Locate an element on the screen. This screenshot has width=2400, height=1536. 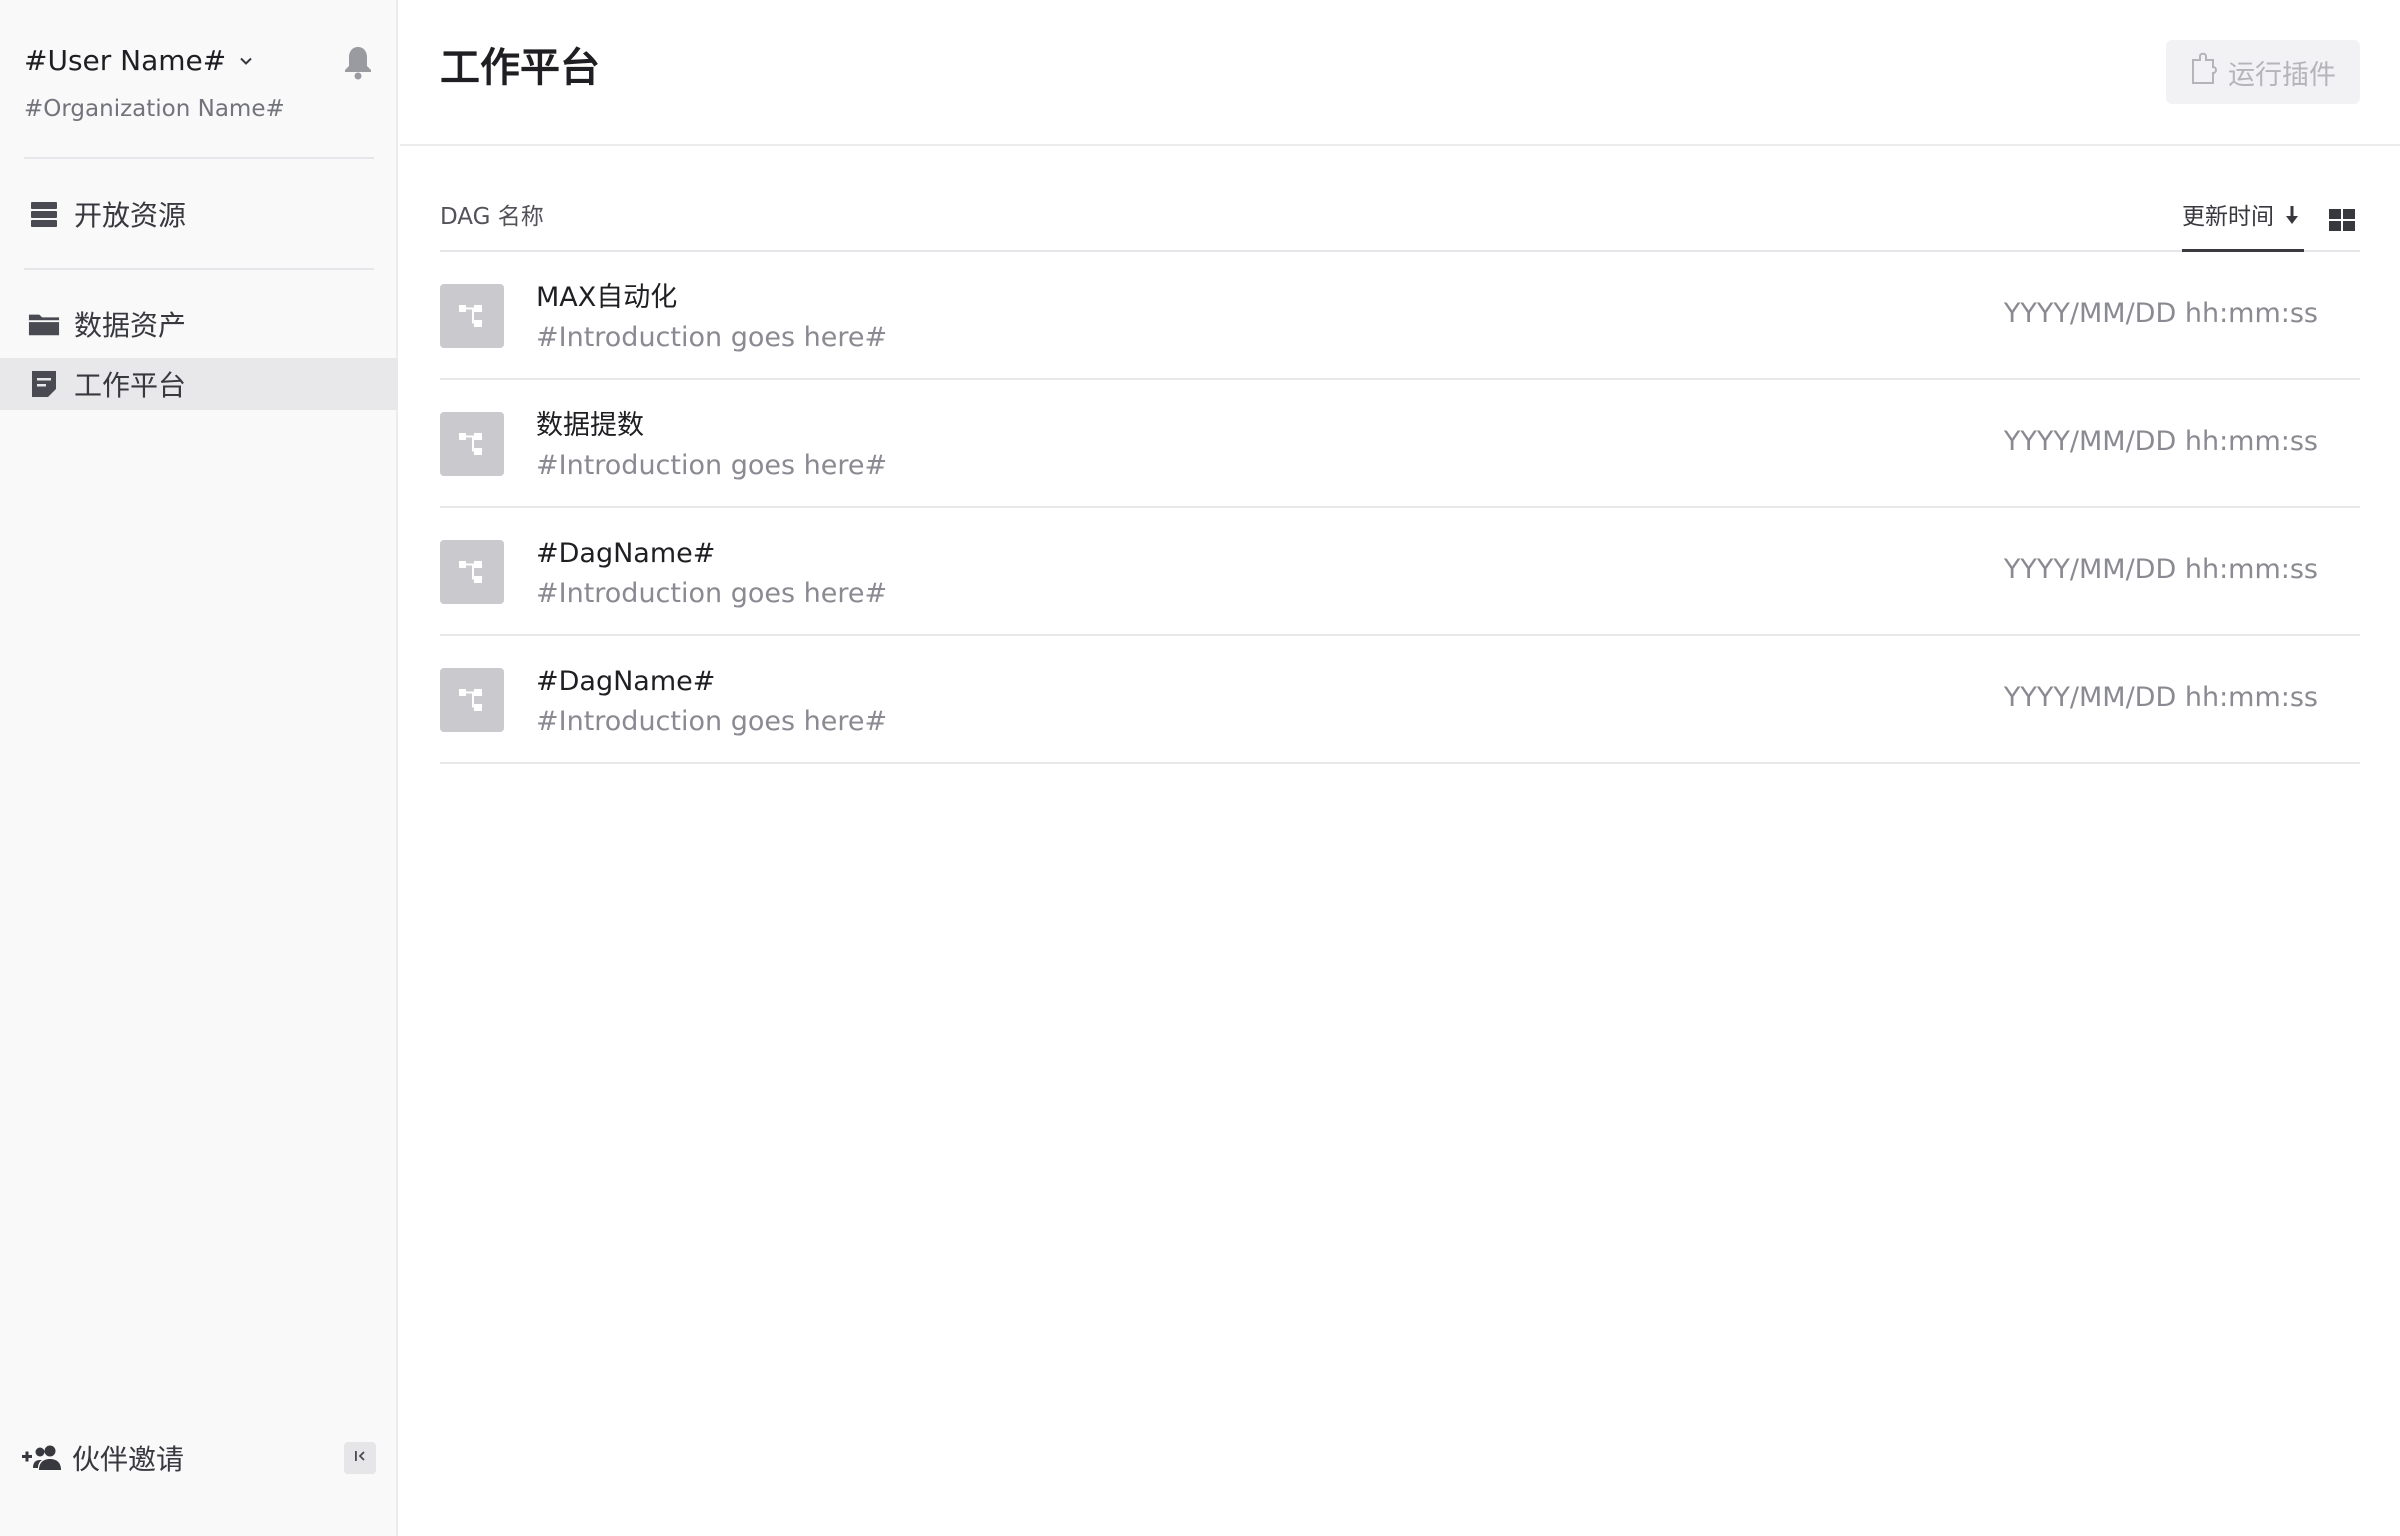
sort-label: 更新时间 is located at coordinates (2228, 217).